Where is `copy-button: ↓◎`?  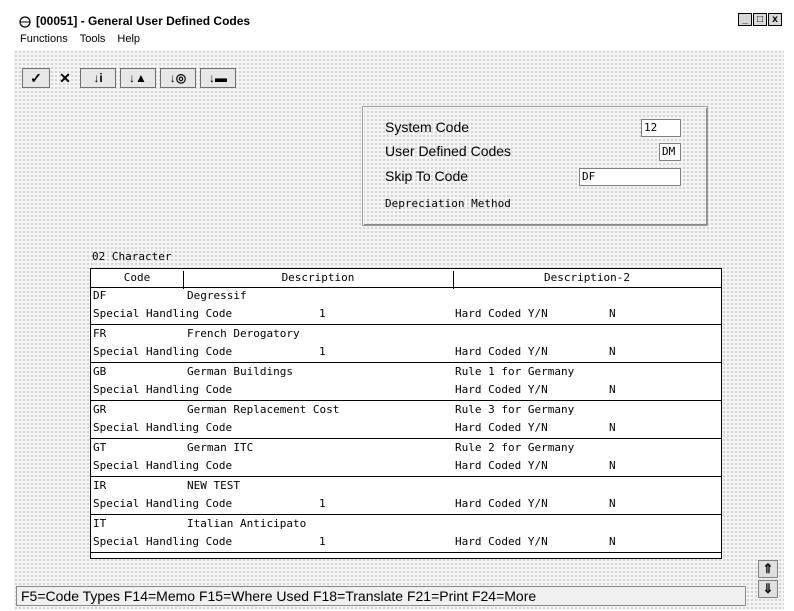 copy-button: ↓◎ is located at coordinates (178, 78).